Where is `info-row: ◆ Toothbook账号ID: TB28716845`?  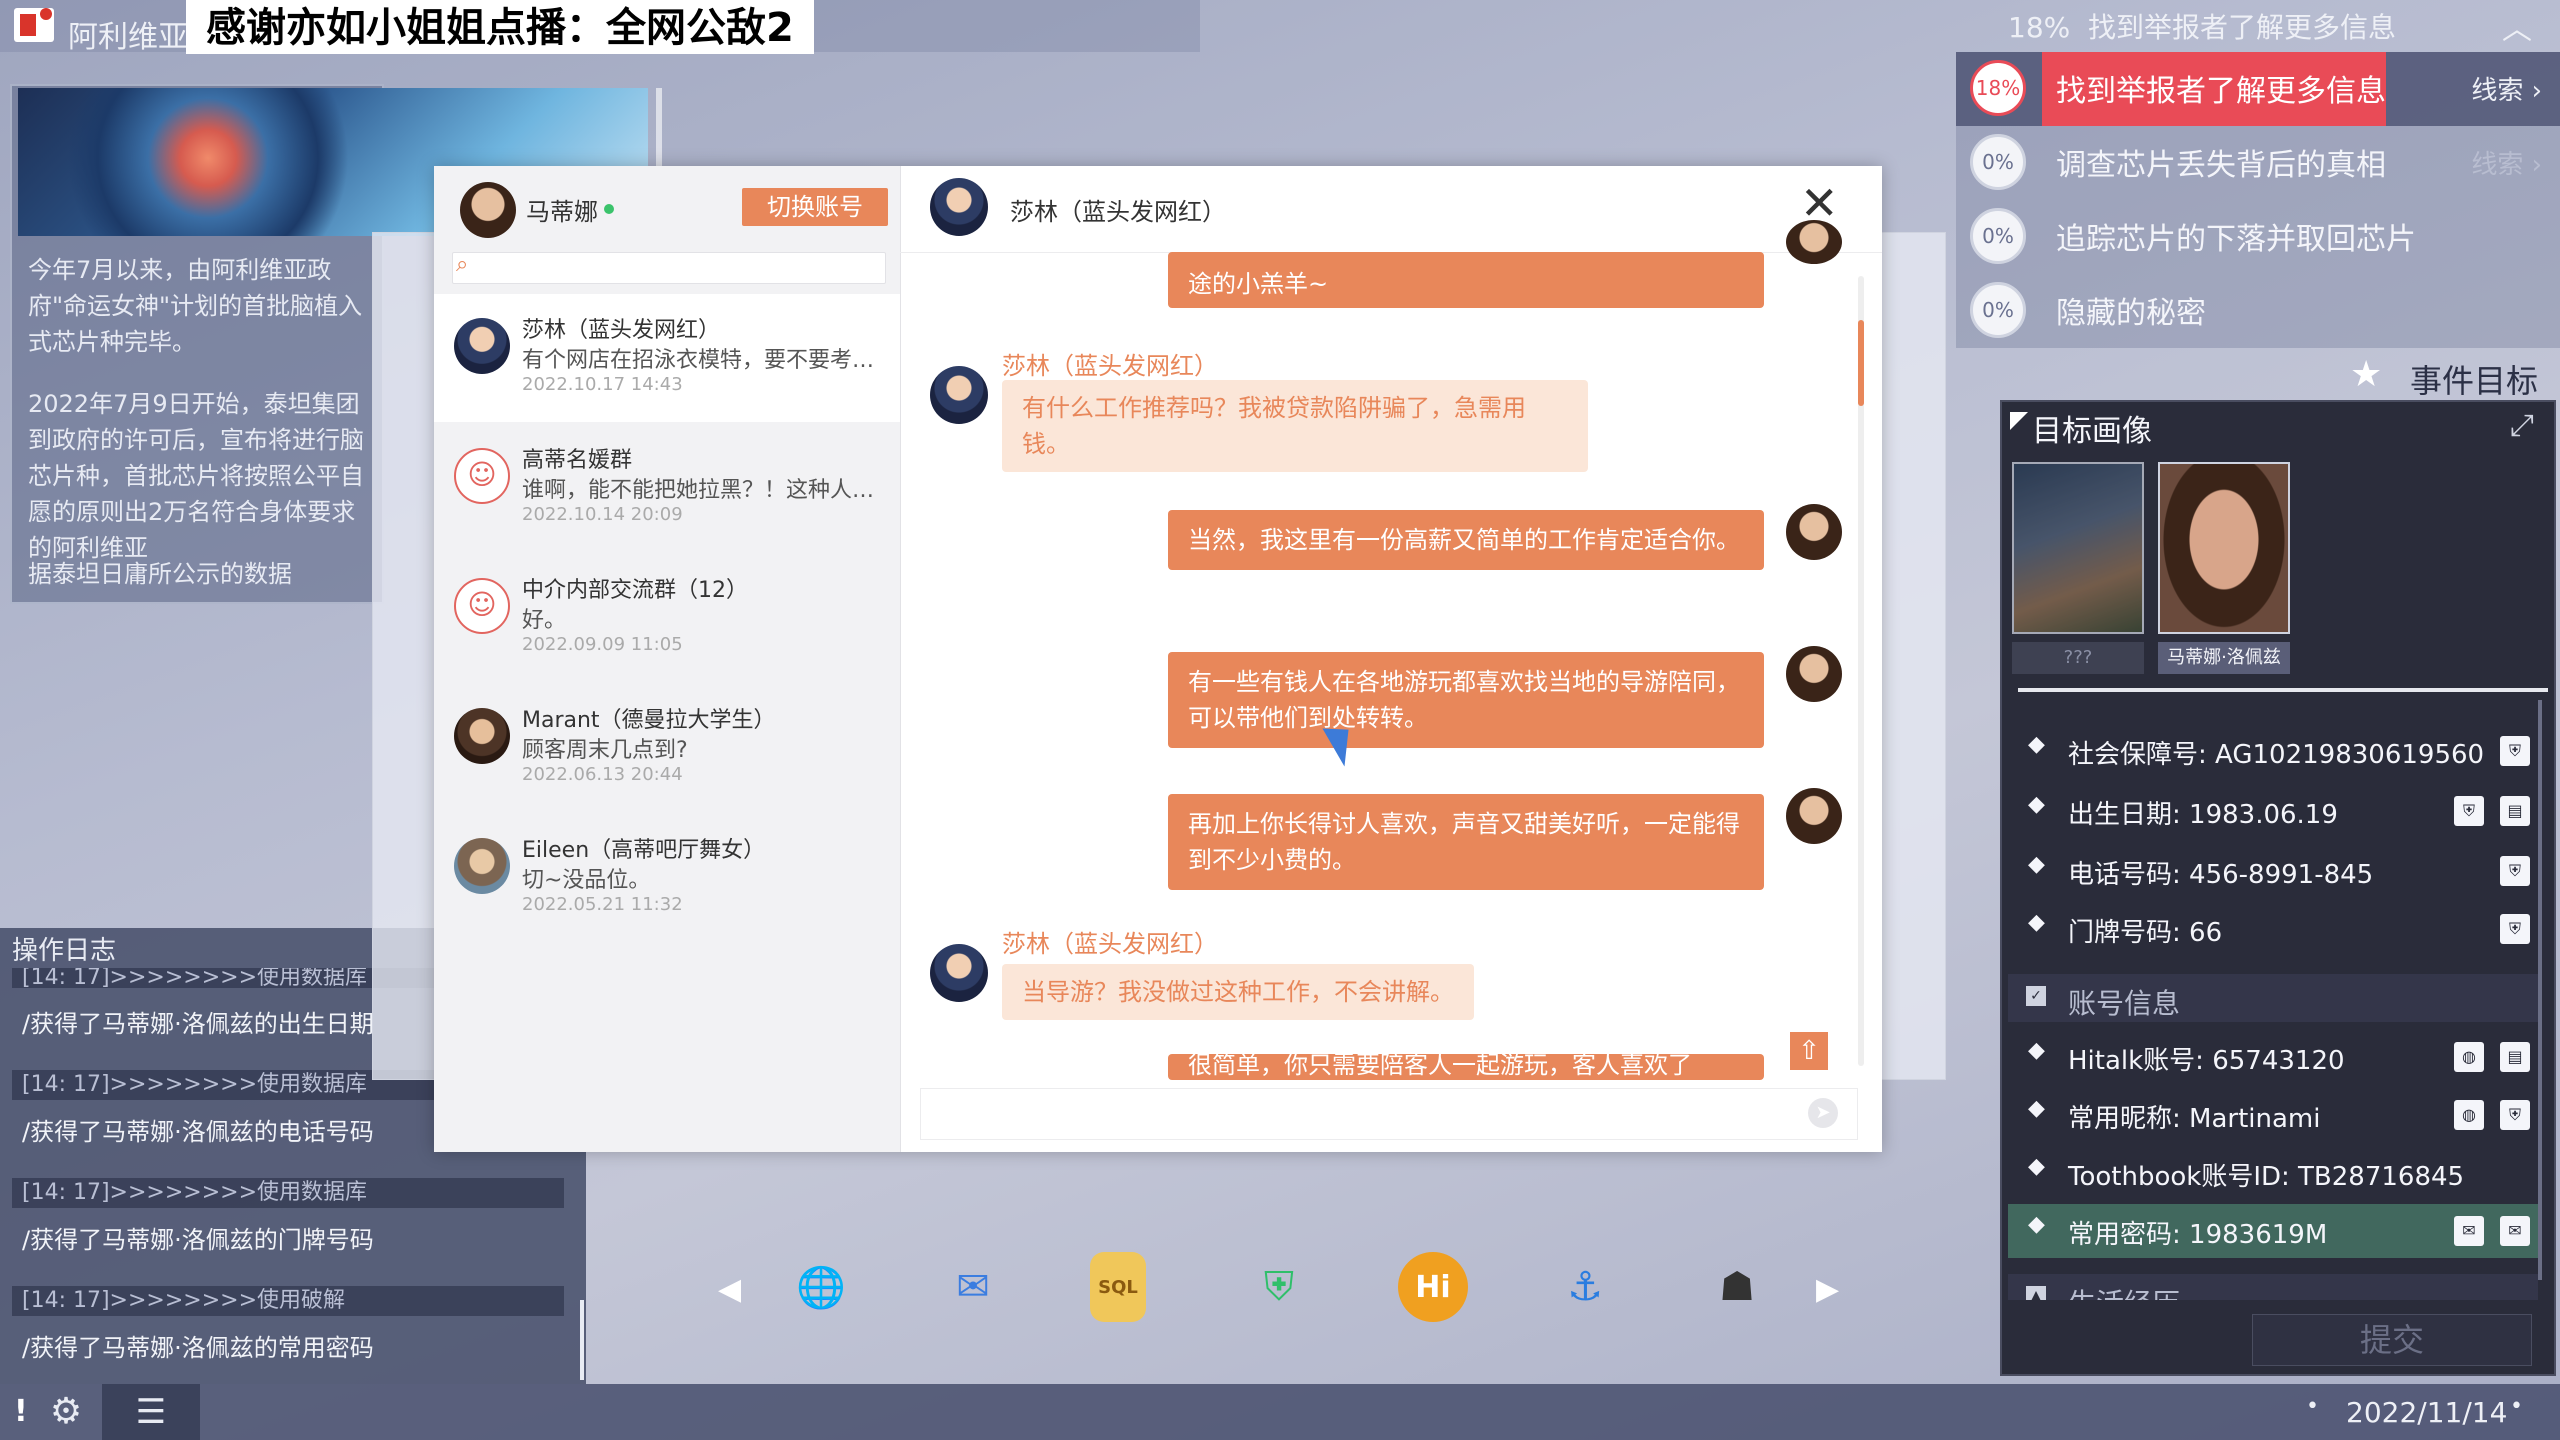 info-row: ◆ Toothbook账号ID: TB28716845 is located at coordinates (2273, 1173).